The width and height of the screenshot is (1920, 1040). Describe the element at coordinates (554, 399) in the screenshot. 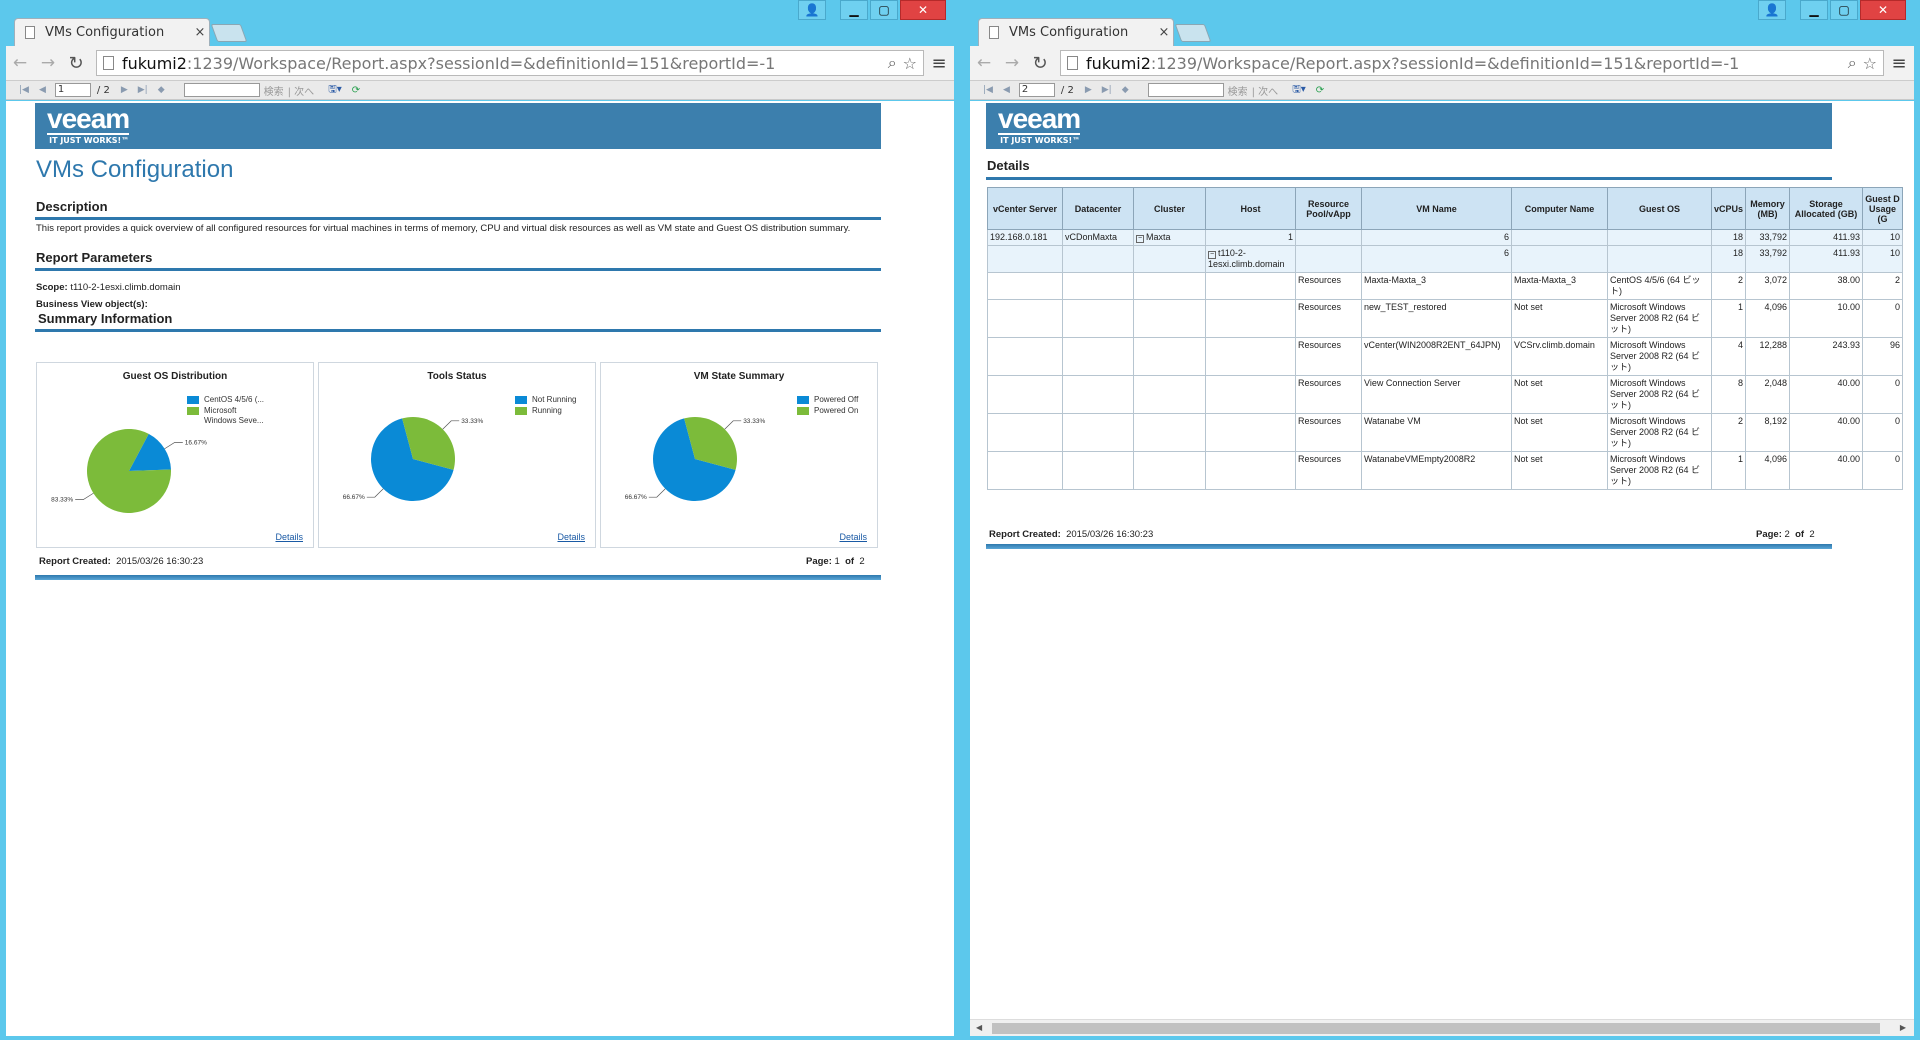

I see `legend-item: Not Running` at that location.